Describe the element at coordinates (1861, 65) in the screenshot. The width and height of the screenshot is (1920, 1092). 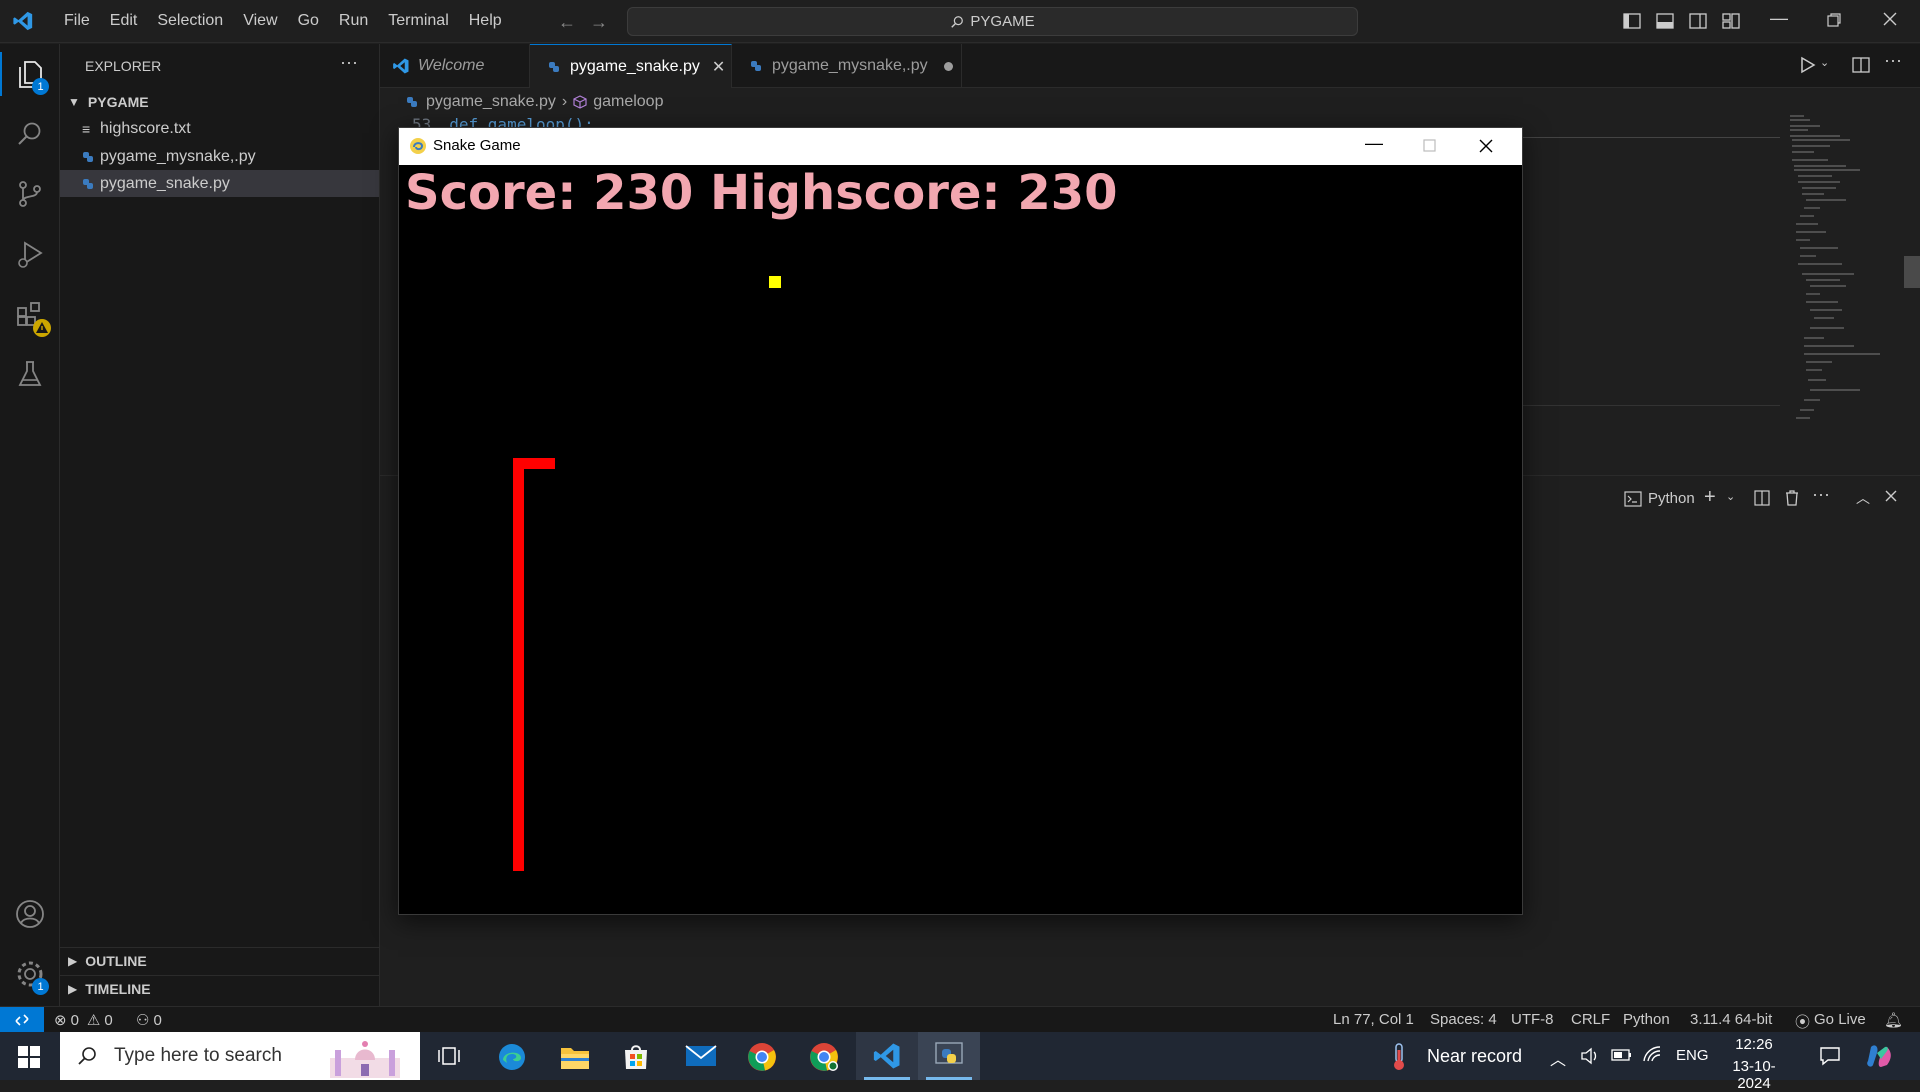
I see `split-editor-icon` at that location.